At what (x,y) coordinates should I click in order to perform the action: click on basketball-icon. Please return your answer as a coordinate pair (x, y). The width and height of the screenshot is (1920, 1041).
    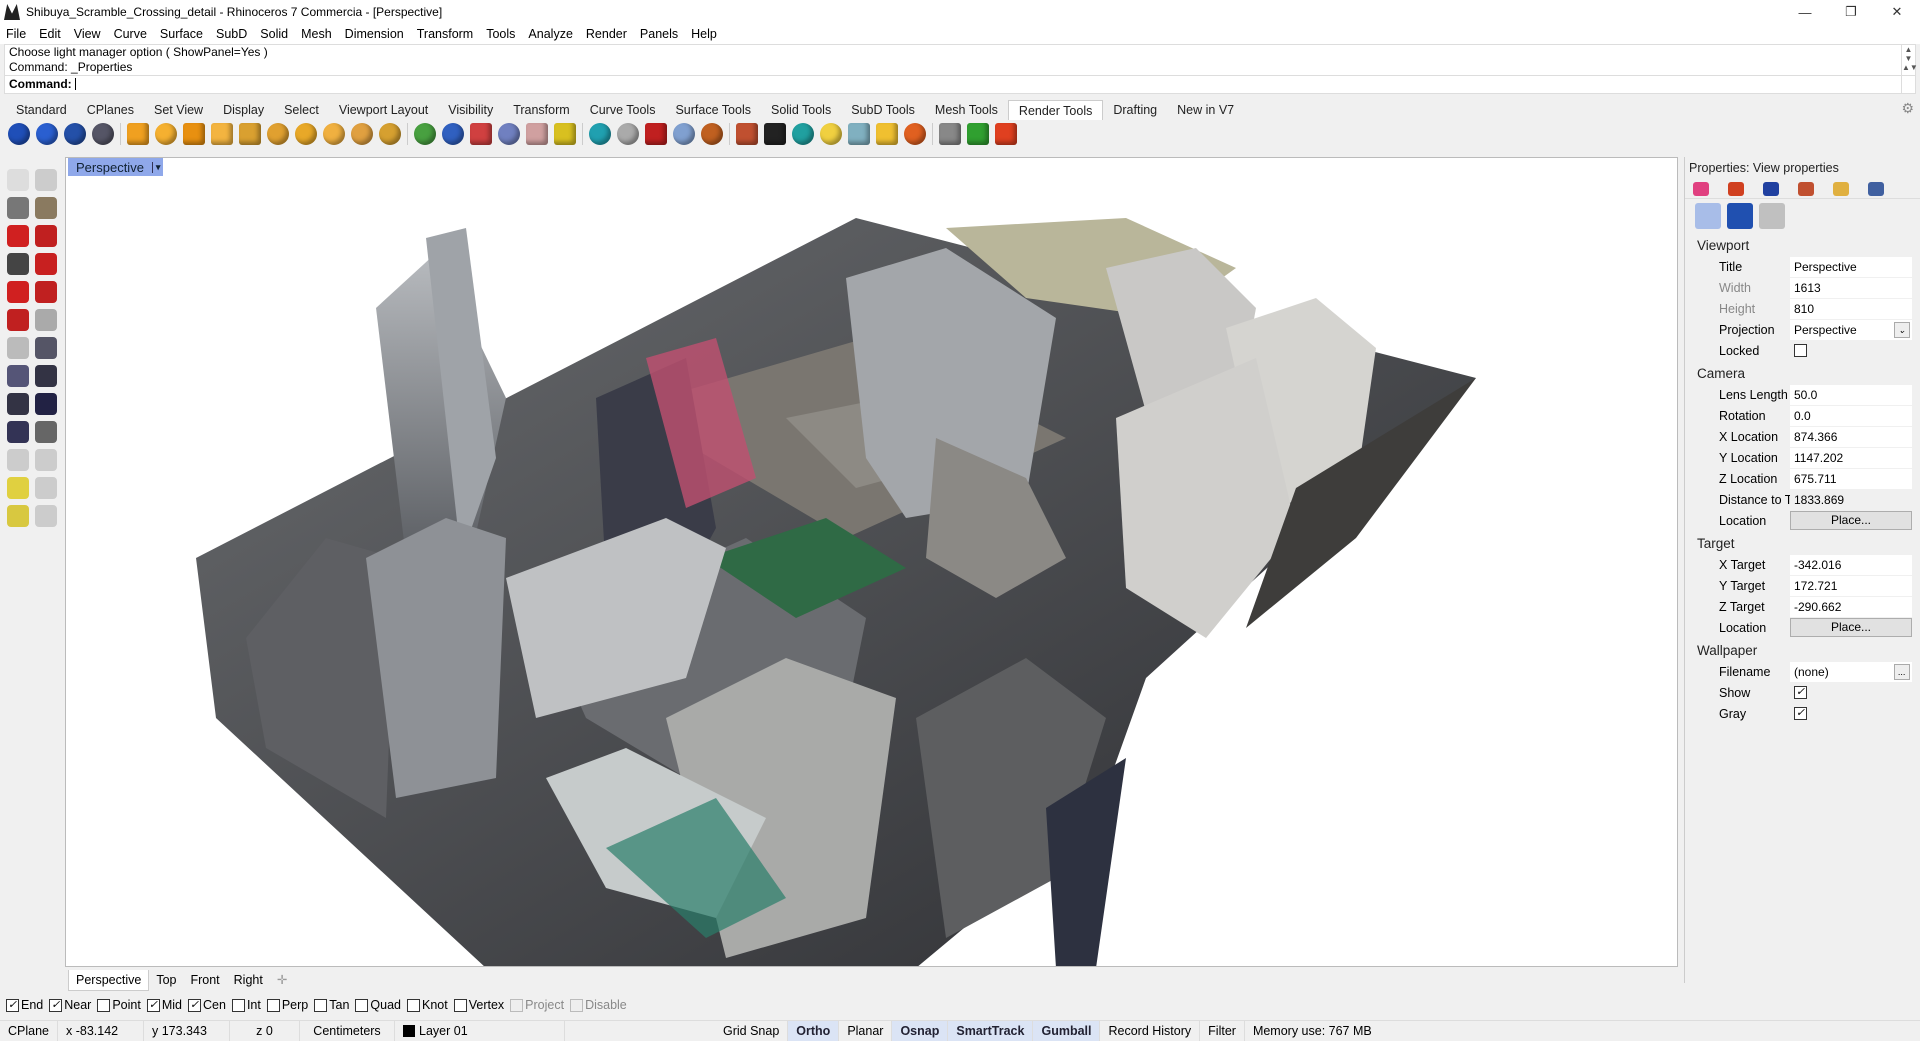
    Looking at the image, I should click on (712, 134).